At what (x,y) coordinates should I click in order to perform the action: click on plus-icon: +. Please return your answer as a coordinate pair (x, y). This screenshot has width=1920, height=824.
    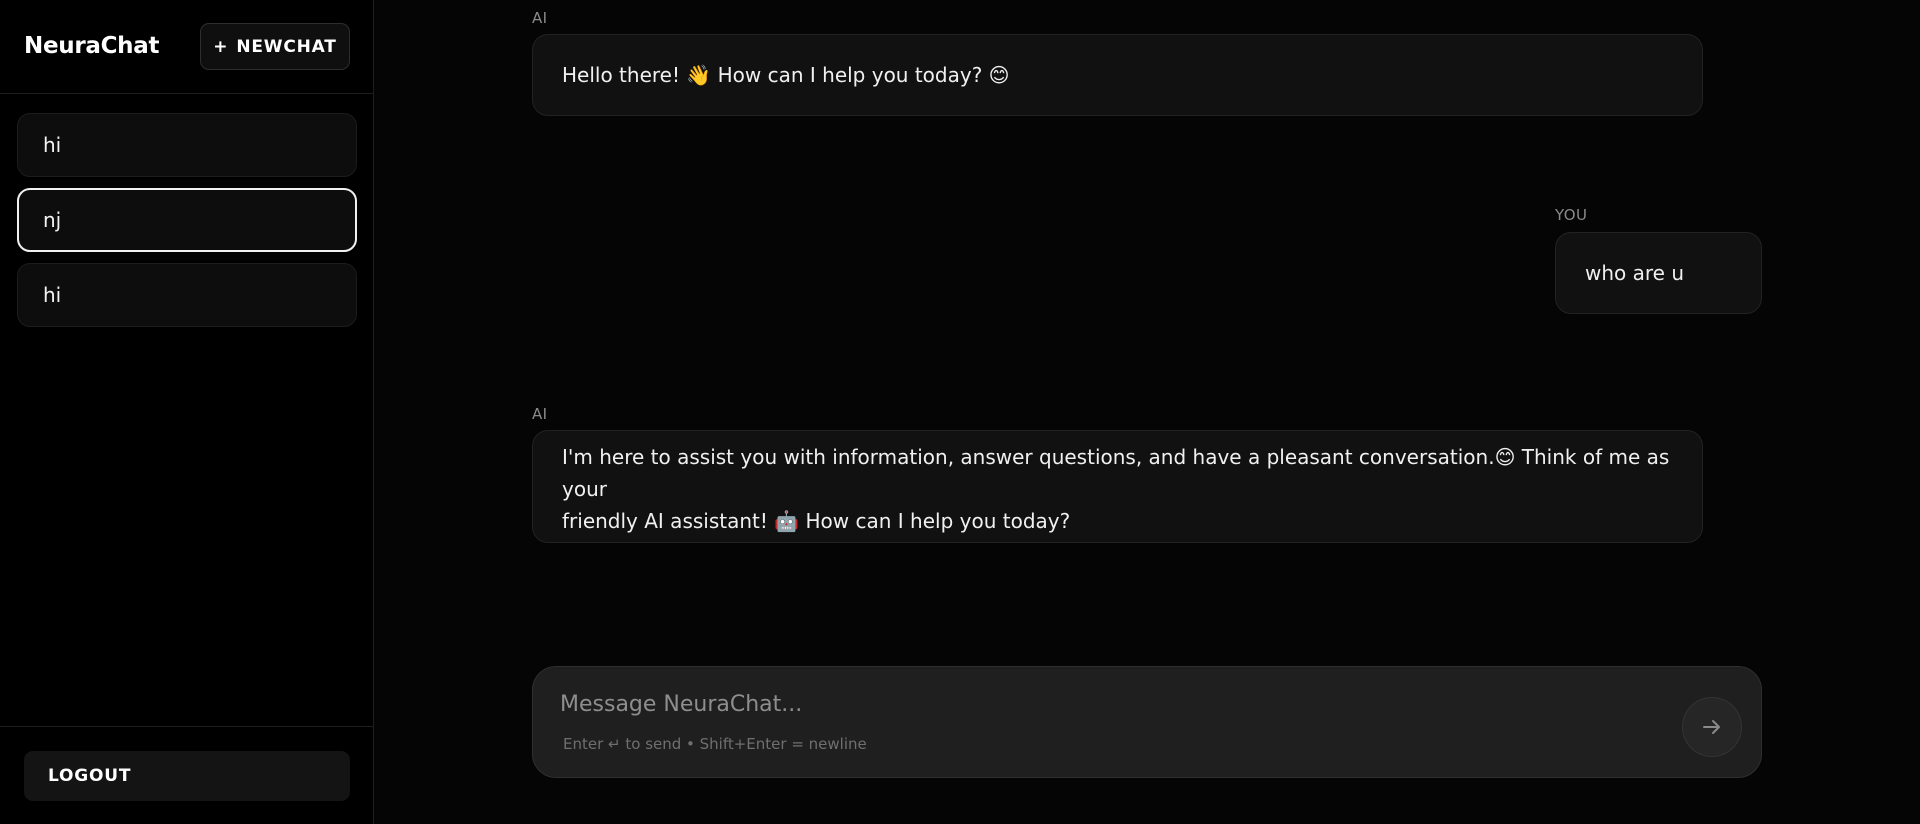
    Looking at the image, I should click on (221, 46).